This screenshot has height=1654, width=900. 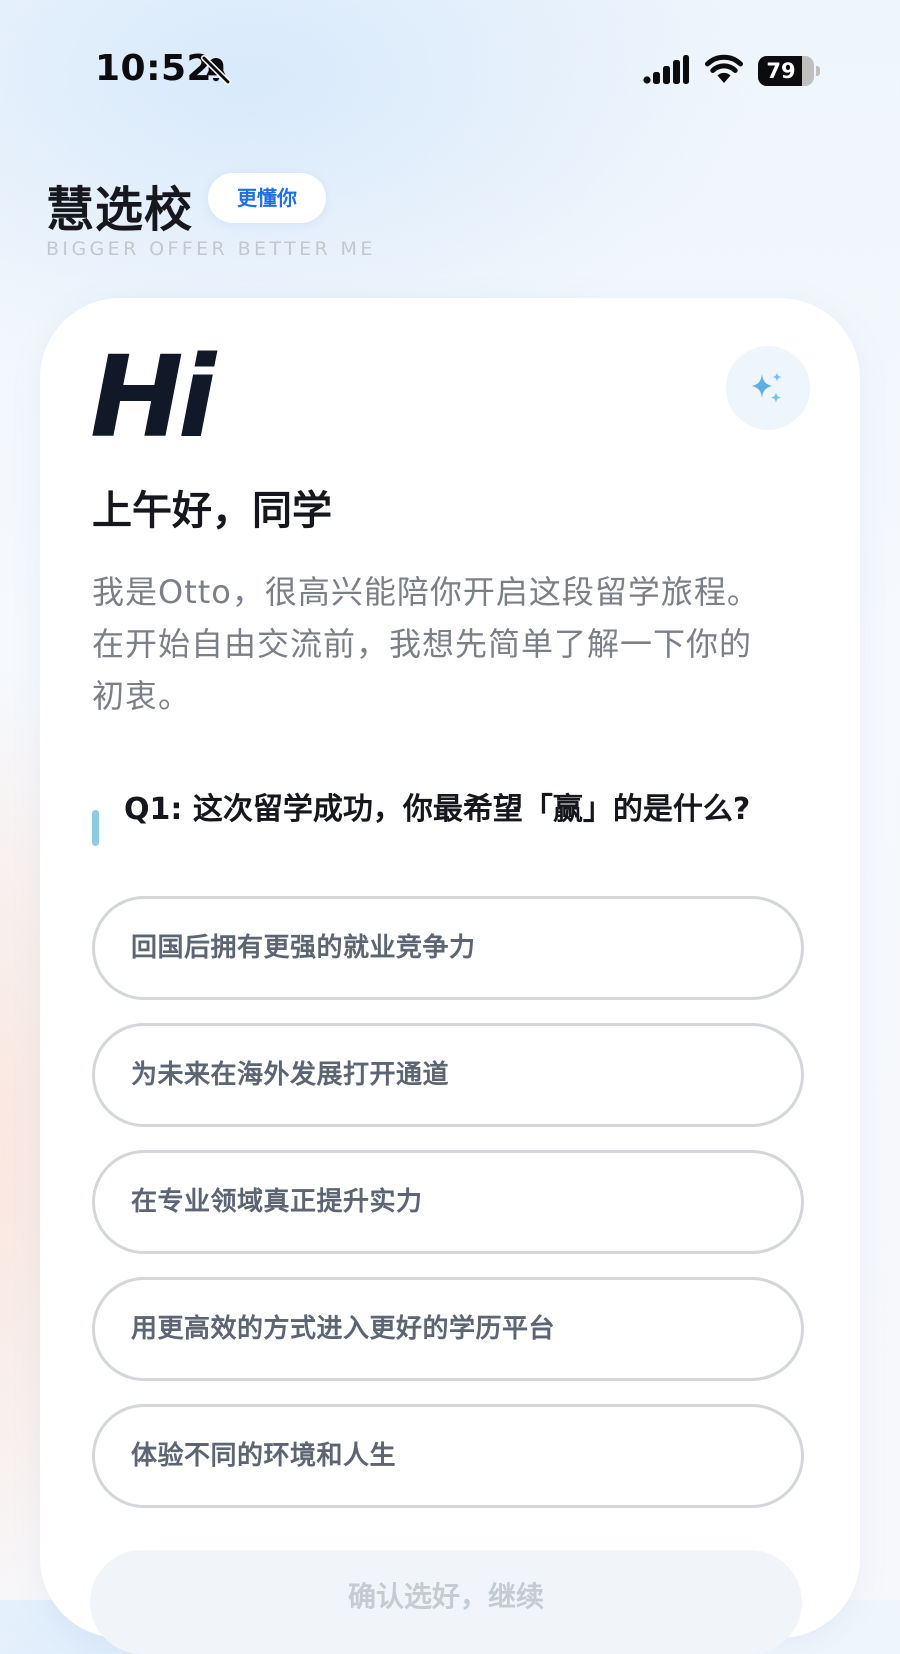 I want to click on option-label: 在专业领域真正提升实力, so click(x=277, y=1202).